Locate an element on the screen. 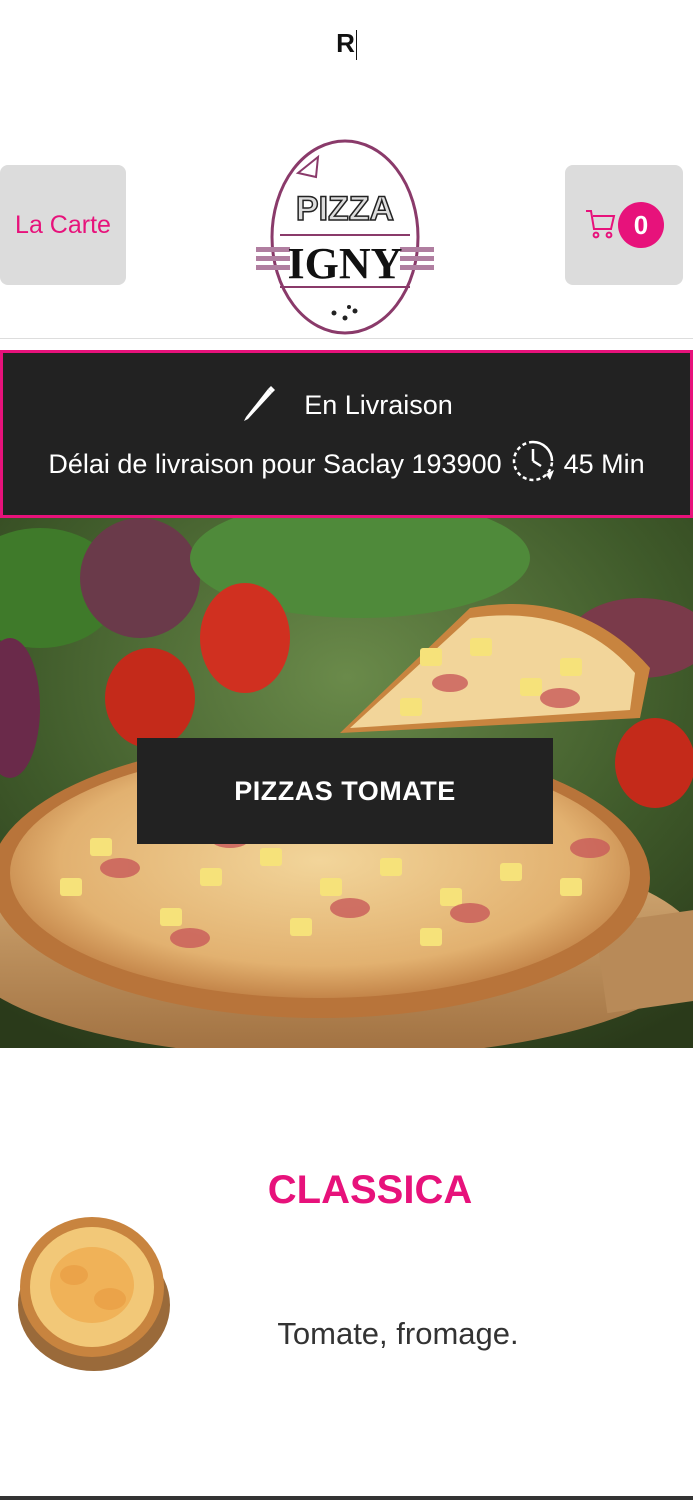  menu-button-label: La Carte is located at coordinates (63, 224).